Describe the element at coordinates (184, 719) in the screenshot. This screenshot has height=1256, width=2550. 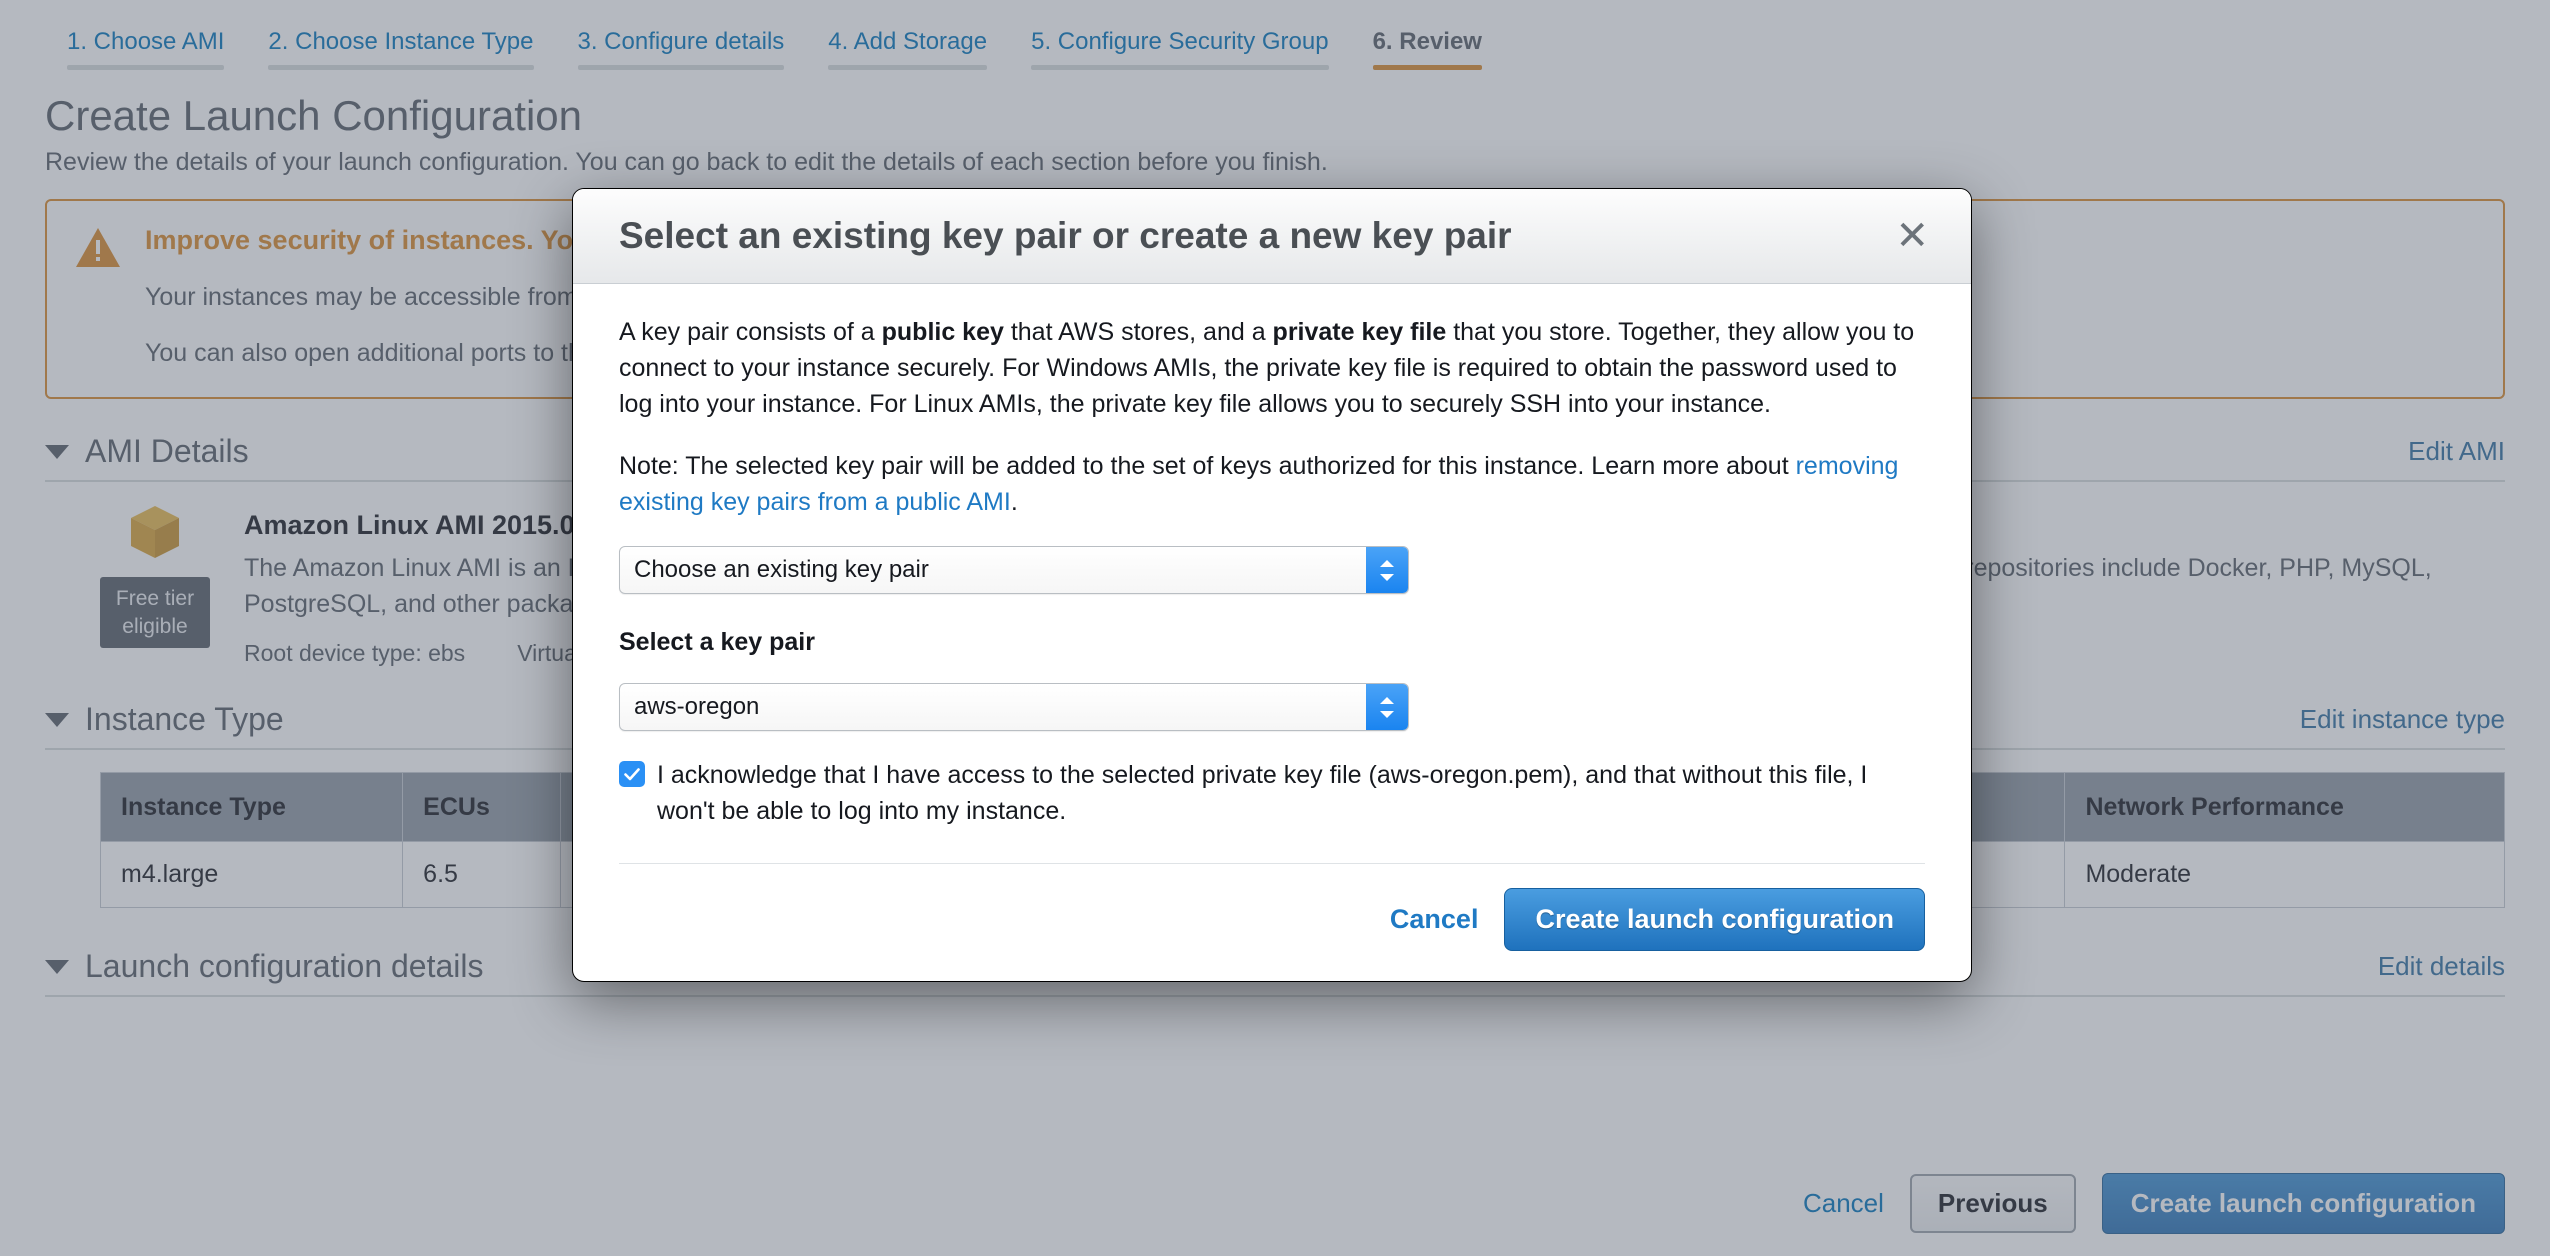
I see `instance-type-title: Instance Type` at that location.